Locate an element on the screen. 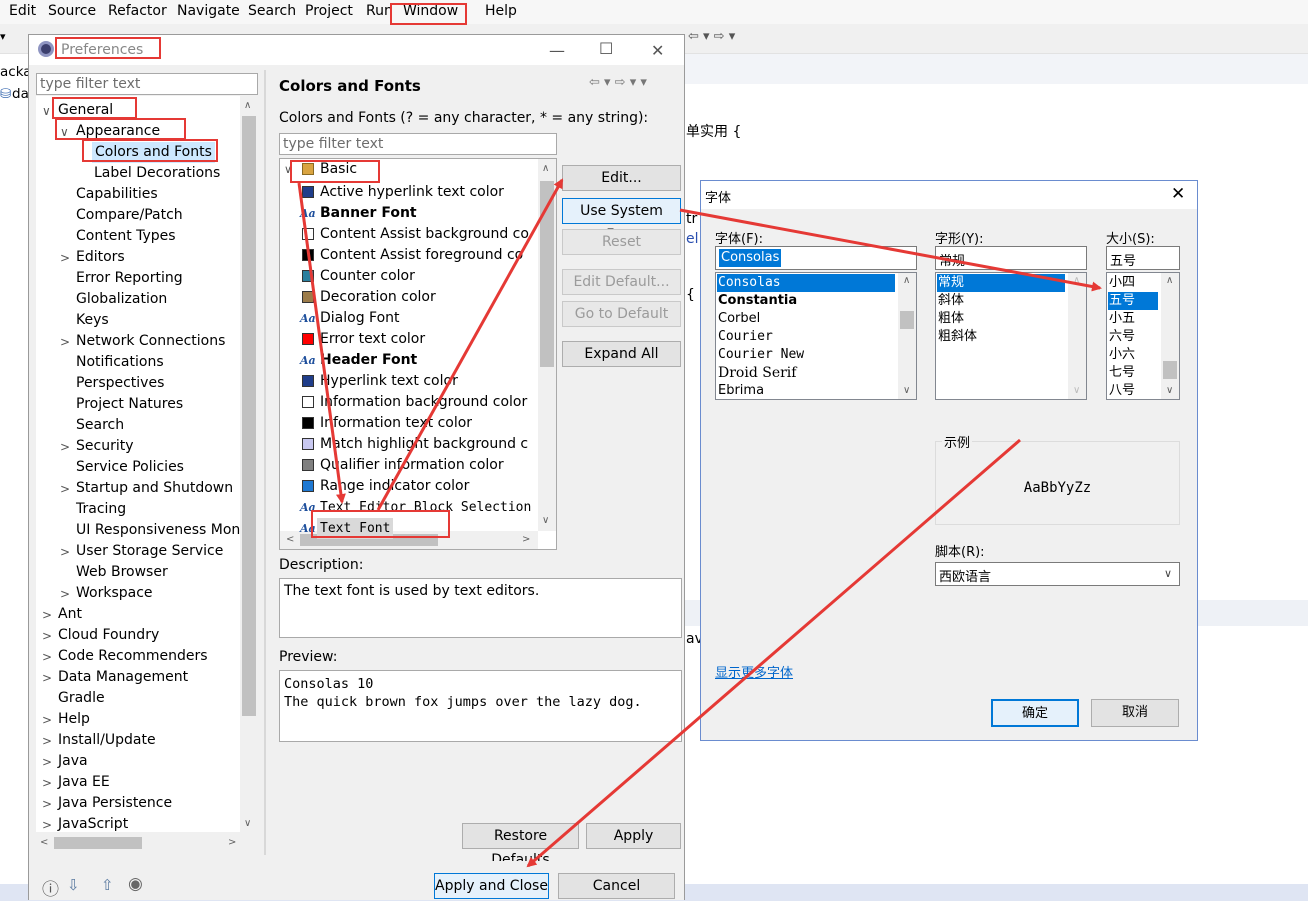 This screenshot has height=901, width=1308. arrow-basic-to-textfont is located at coordinates (321, 343).